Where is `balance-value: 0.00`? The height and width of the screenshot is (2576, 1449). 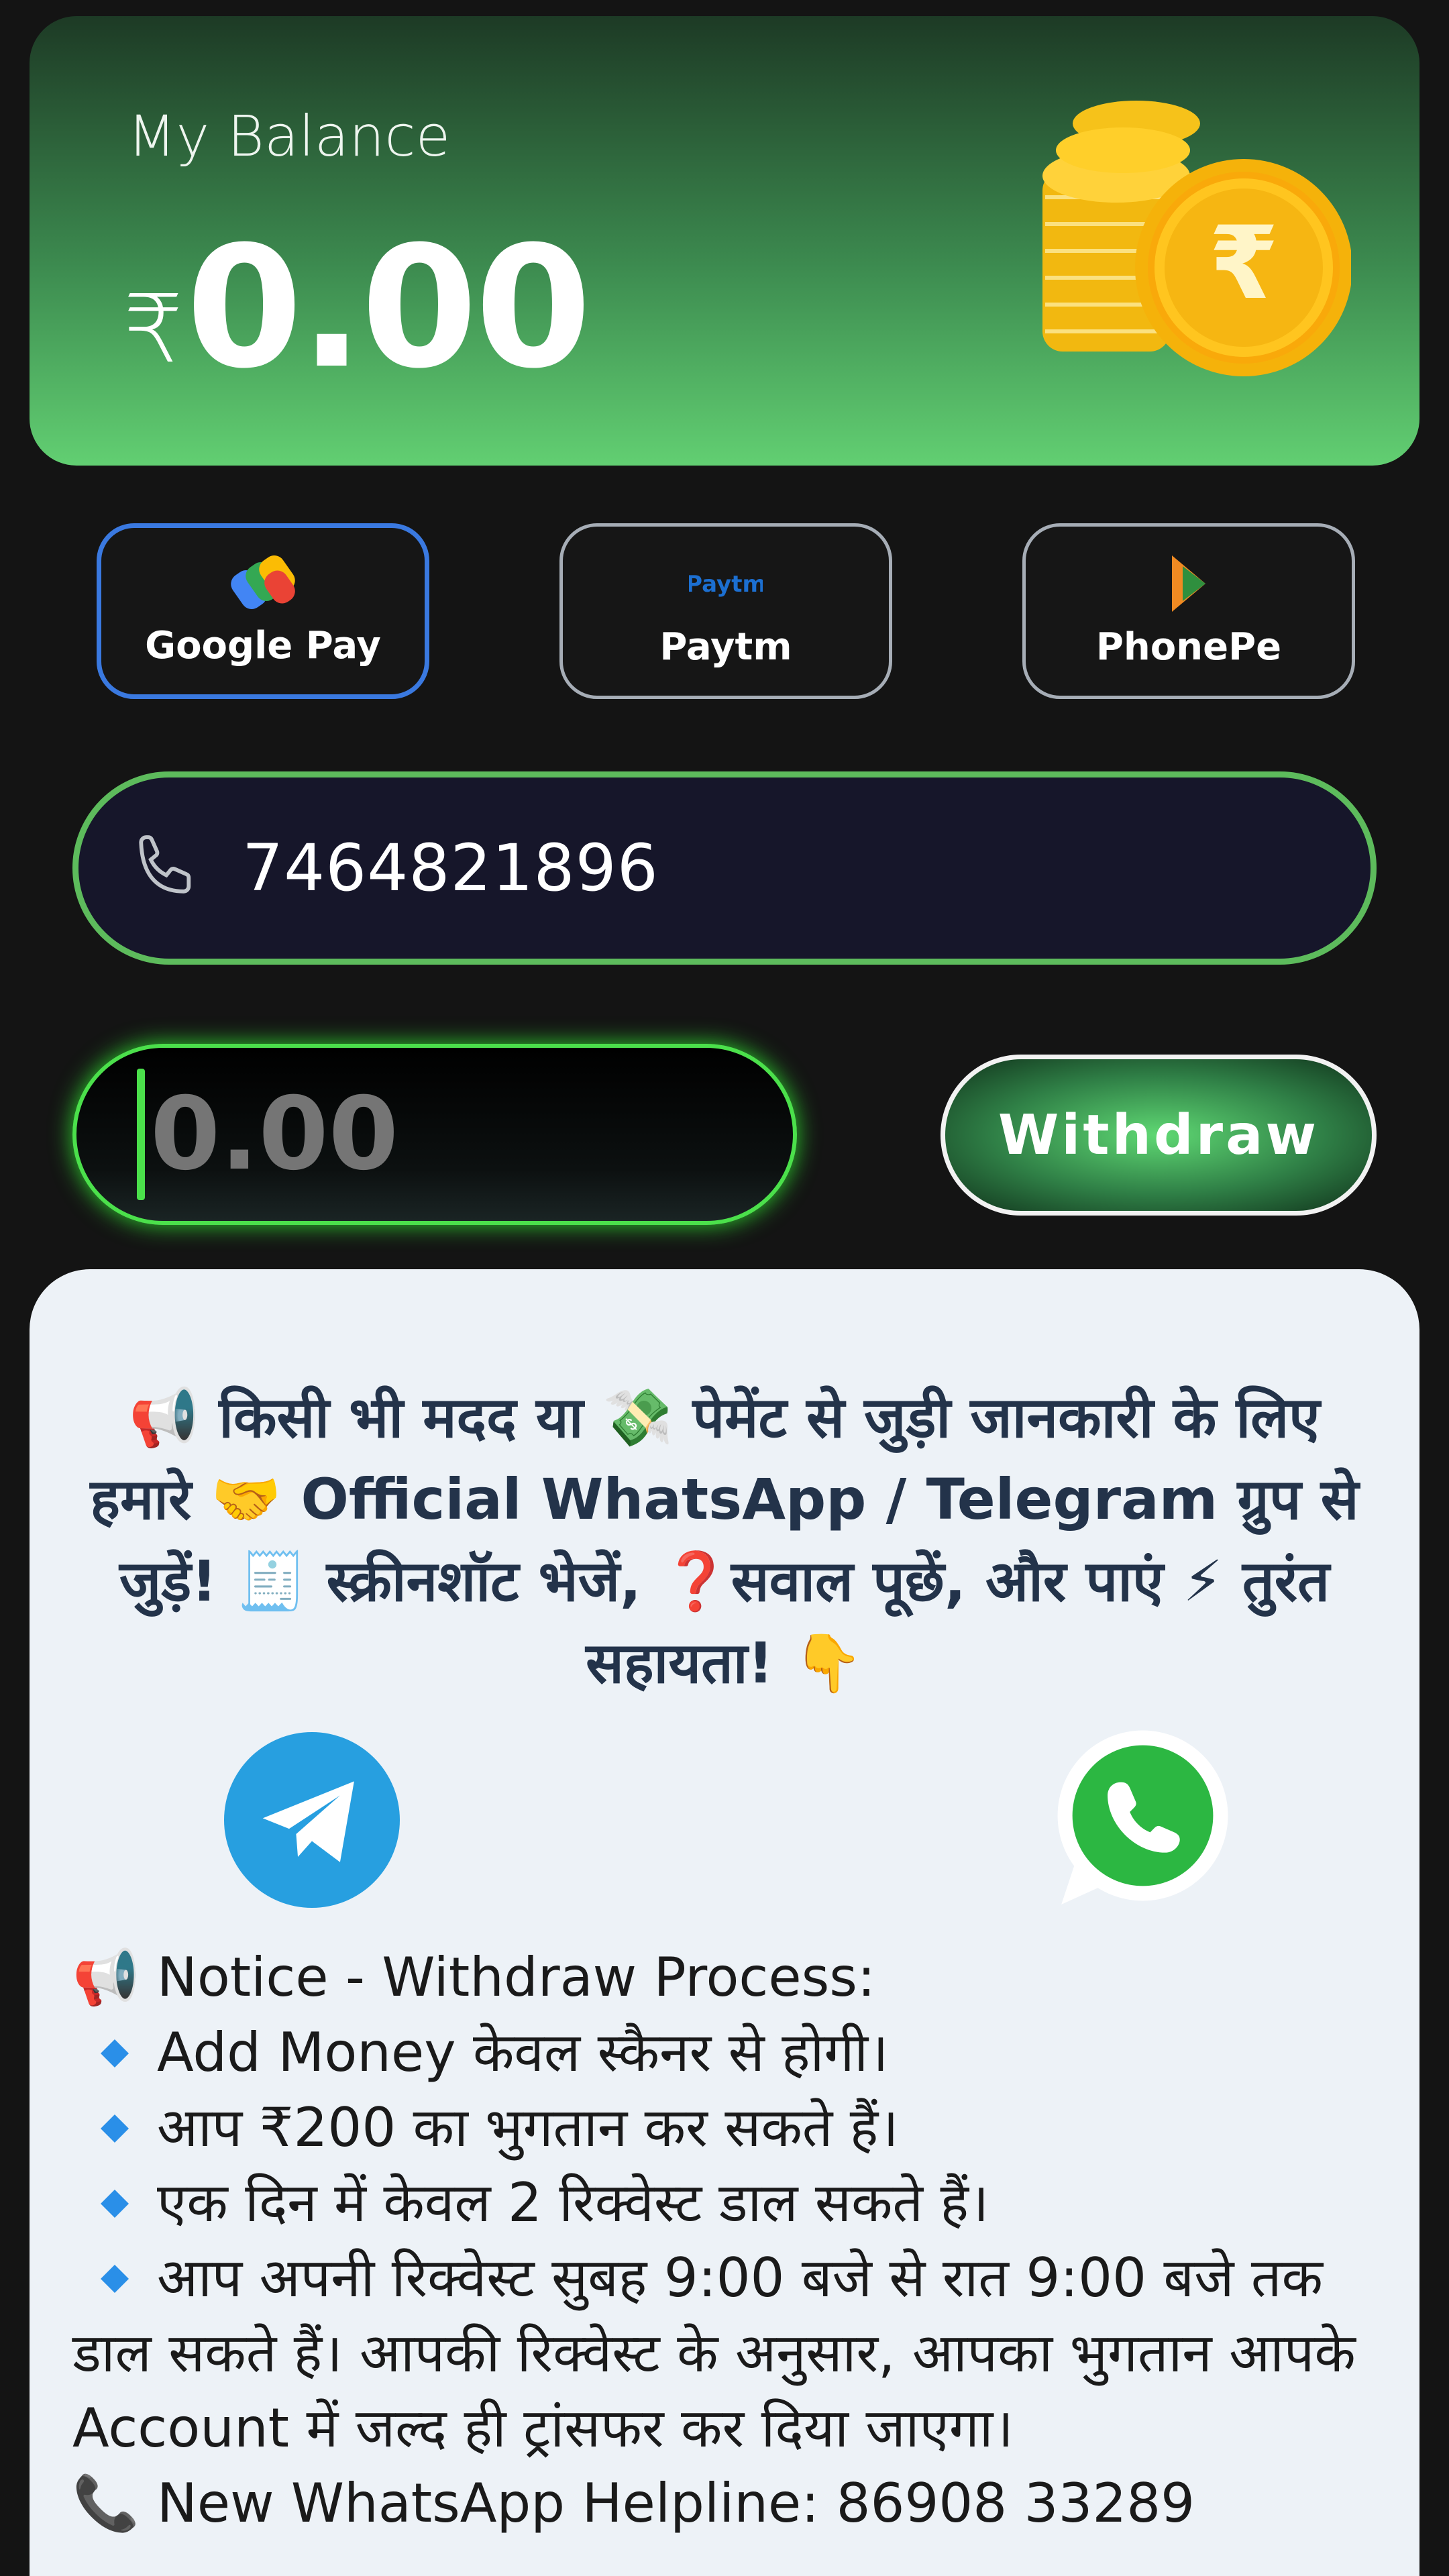
balance-value: 0.00 is located at coordinates (389, 307).